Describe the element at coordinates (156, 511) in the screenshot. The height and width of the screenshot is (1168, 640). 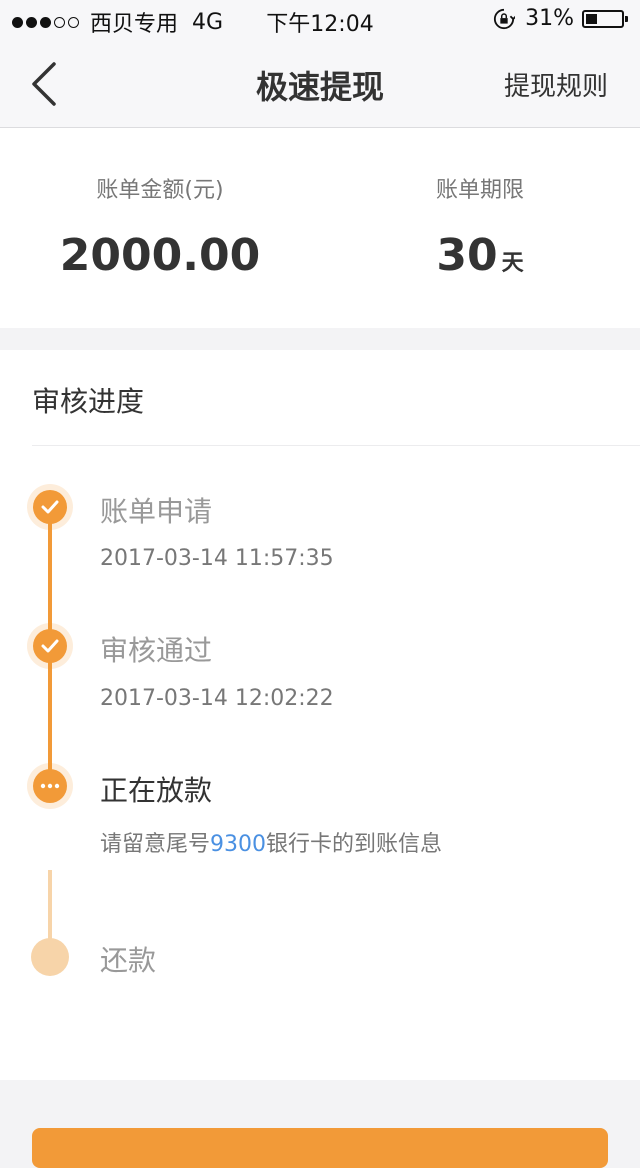
I see `step-apply-title: 账单申请` at that location.